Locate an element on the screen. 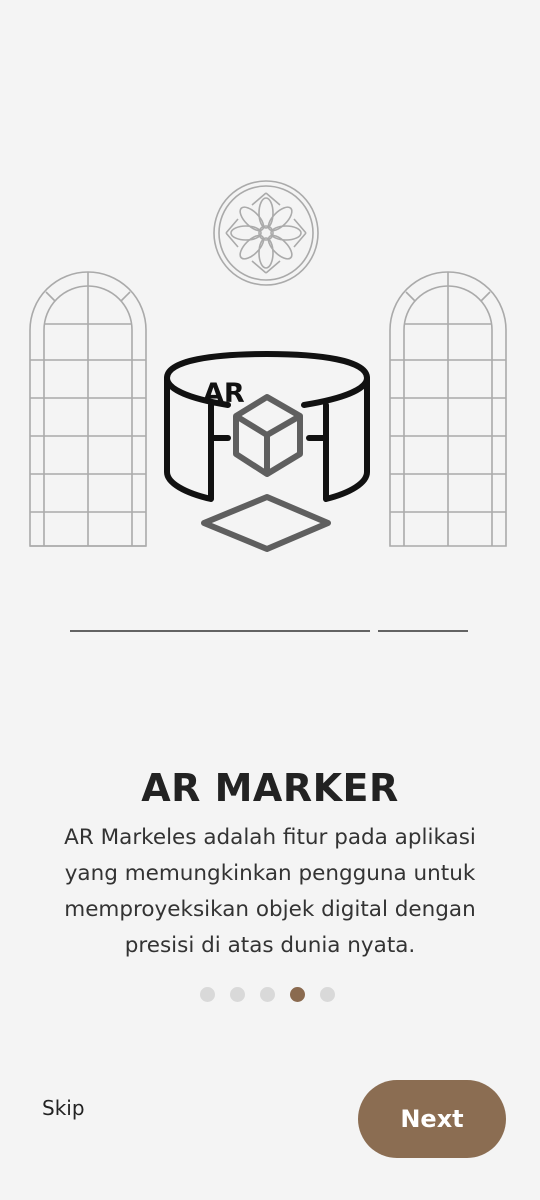 The width and height of the screenshot is (540, 1200). arched-window-right-icon is located at coordinates (448, 409).